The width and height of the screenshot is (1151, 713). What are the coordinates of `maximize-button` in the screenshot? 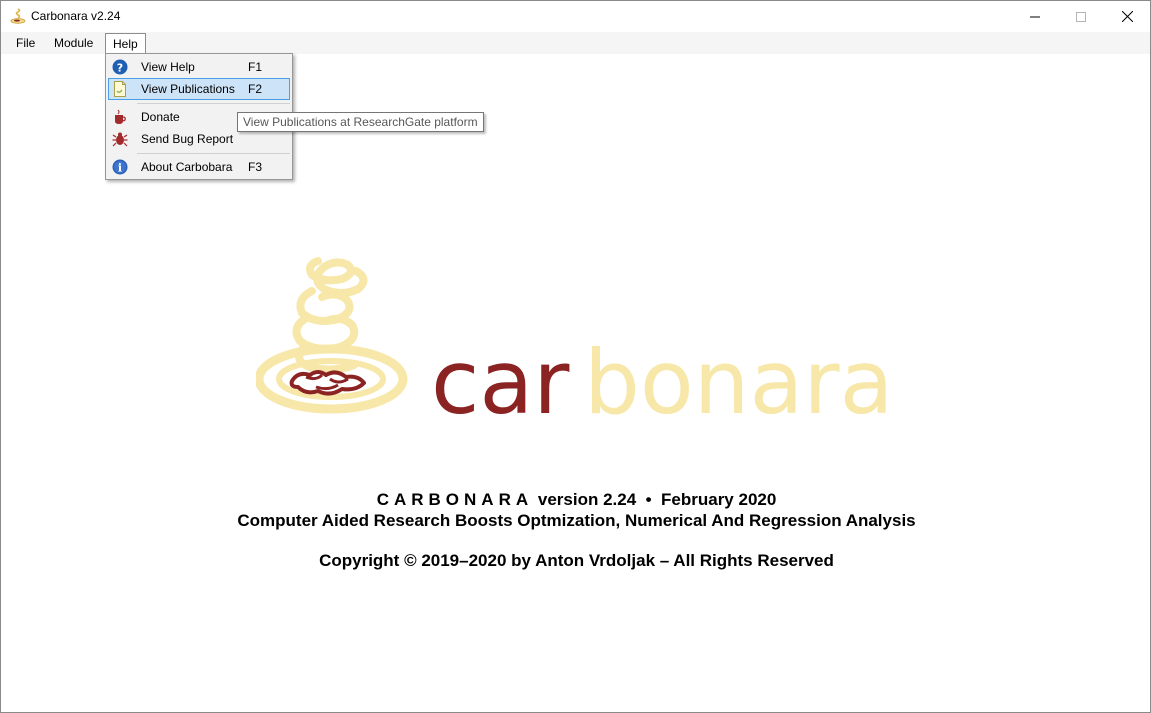 It's located at (1081, 16).